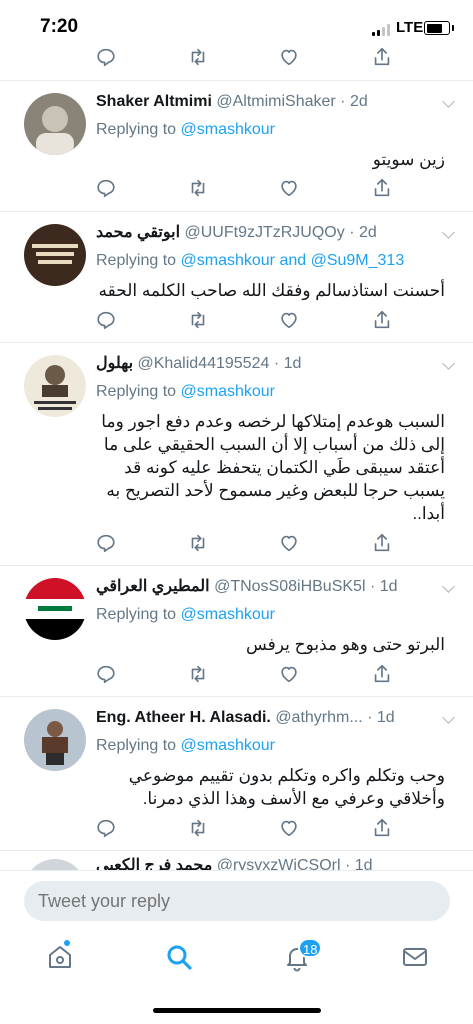 The image size is (473, 1024). I want to click on replying-to: Replying to @smashkour and @Su9M_313, so click(270, 261).